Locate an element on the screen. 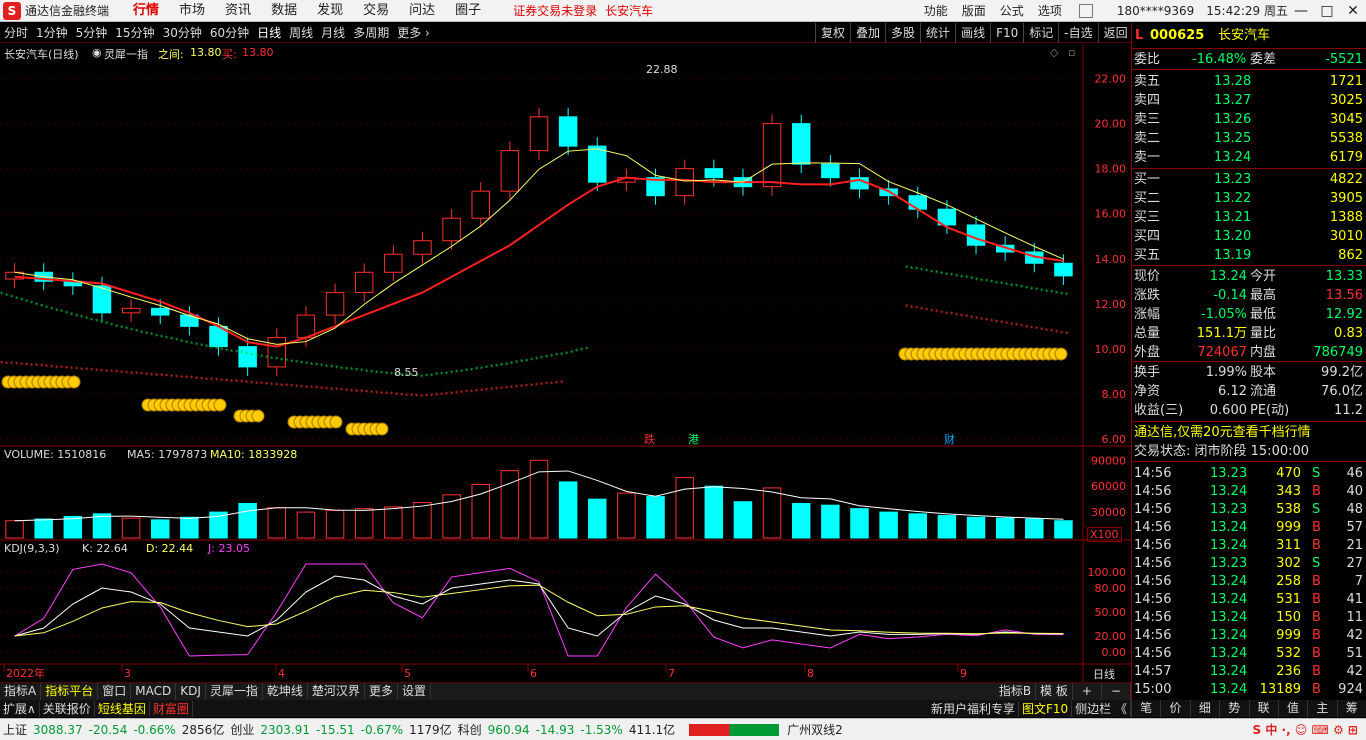 Image resolution: width=1366 pixels, height=740 pixels. menu-quanzi: 圈子 is located at coordinates (468, 11).